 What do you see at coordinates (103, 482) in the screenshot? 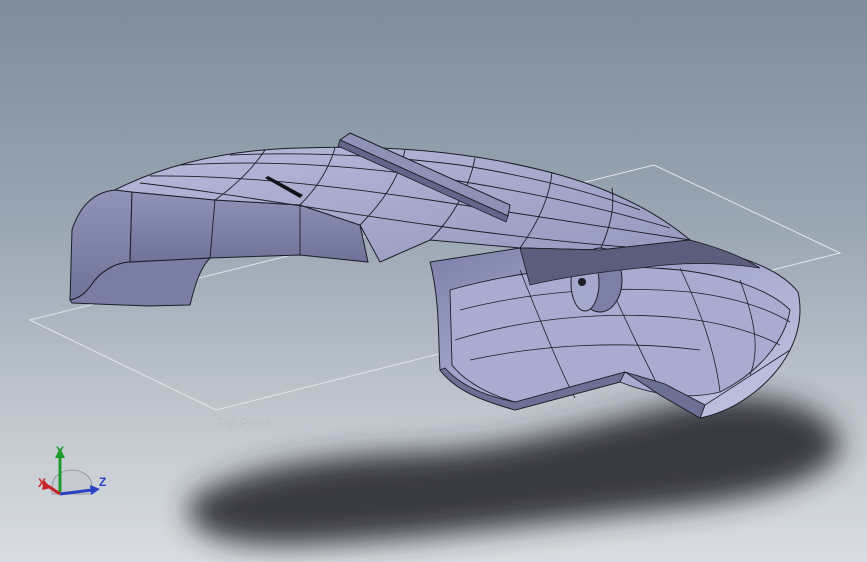
I see `axis-z-label: Z` at bounding box center [103, 482].